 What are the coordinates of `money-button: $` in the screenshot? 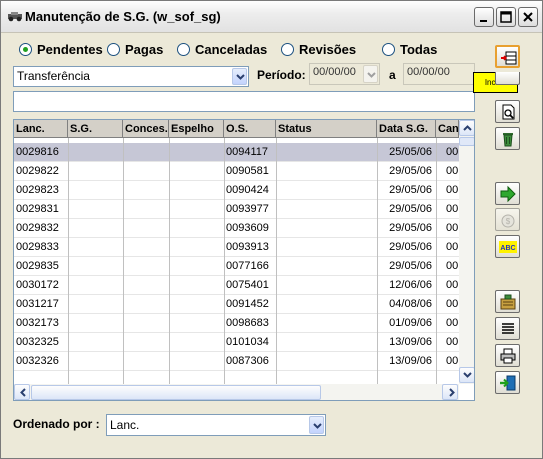 It's located at (507, 219).